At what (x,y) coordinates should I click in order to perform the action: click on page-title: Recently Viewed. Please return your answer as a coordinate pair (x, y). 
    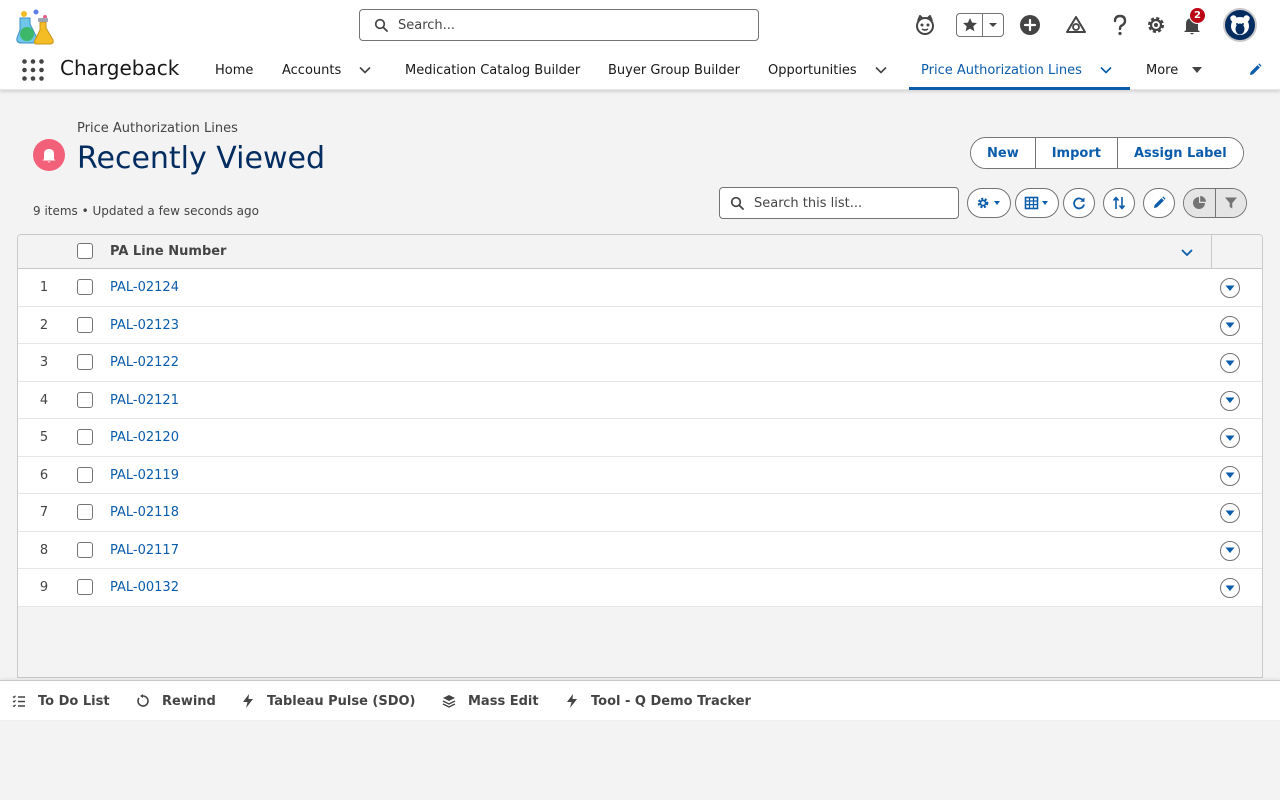
    Looking at the image, I should click on (201, 158).